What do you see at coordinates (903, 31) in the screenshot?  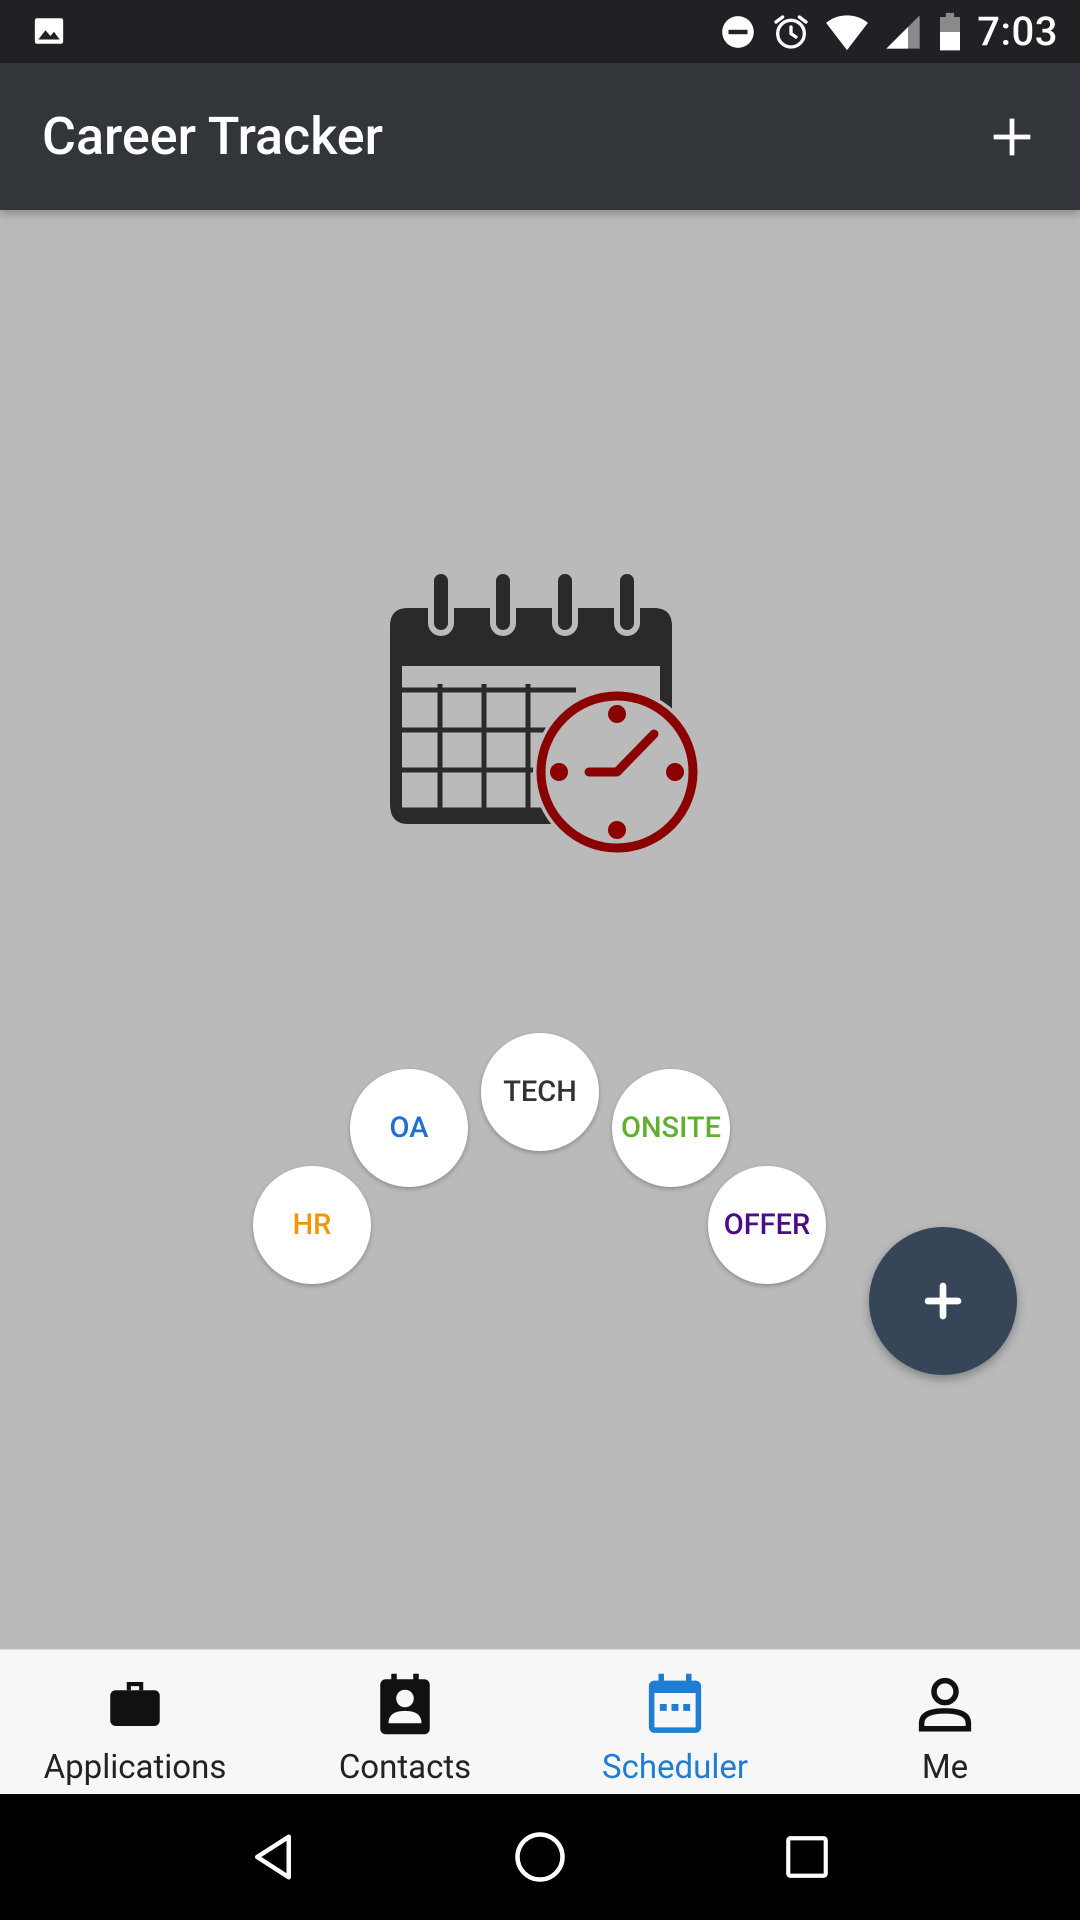 I see `cell-signal-icon` at bounding box center [903, 31].